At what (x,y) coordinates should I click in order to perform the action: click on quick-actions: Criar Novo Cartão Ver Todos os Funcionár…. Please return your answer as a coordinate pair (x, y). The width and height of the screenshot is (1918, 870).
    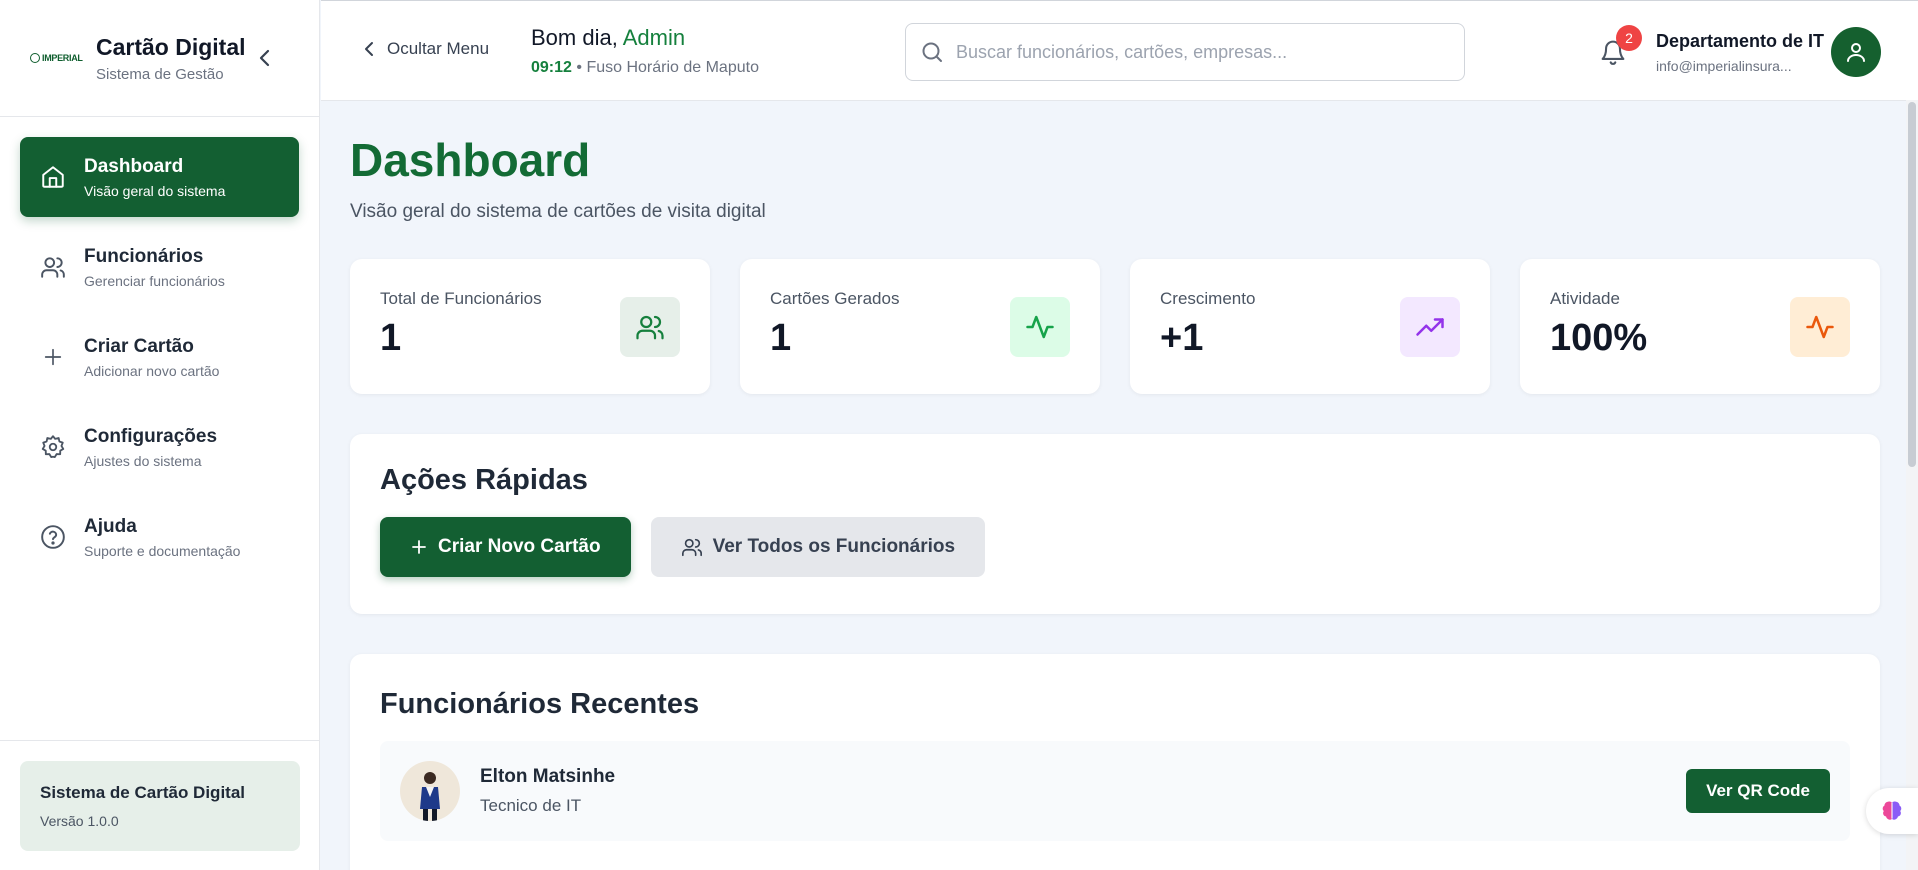
    Looking at the image, I should click on (1115, 547).